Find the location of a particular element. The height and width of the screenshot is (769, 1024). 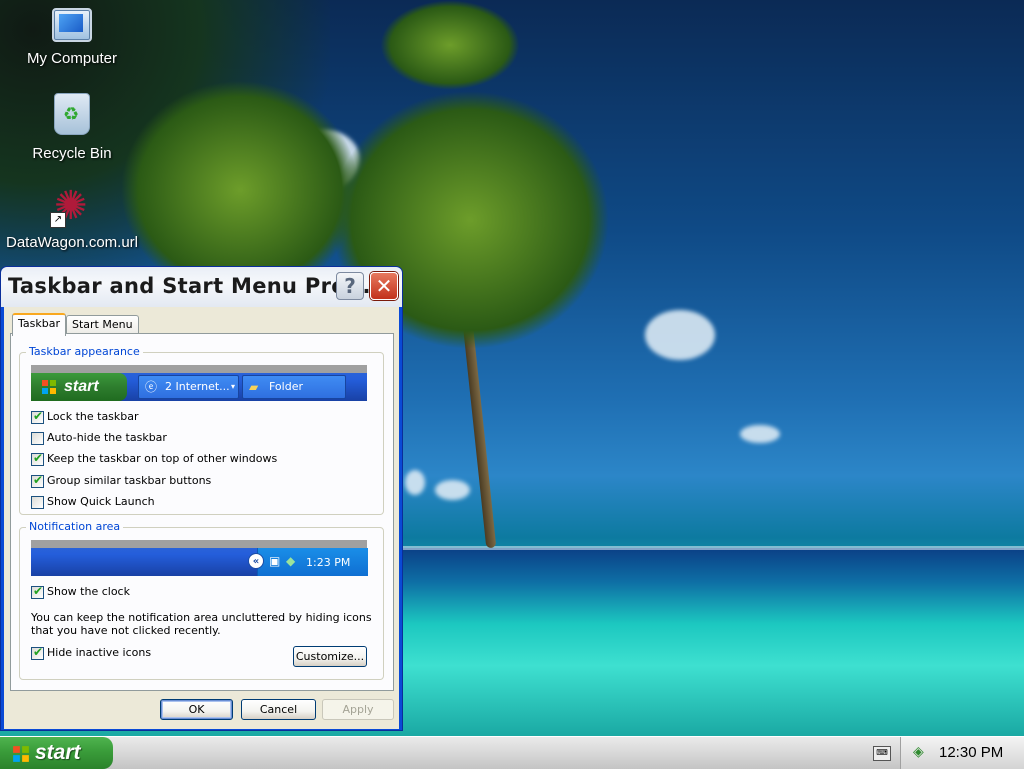

option-label: Keep the taskbar on top of other windows is located at coordinates (162, 458).